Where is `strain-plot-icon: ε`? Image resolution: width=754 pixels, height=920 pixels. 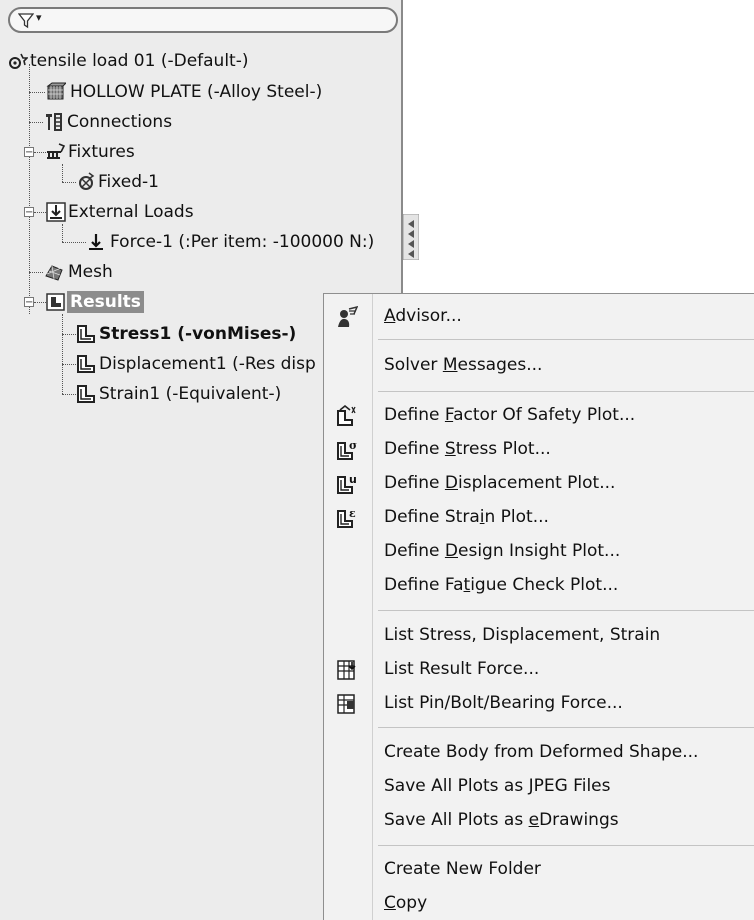 strain-plot-icon: ε is located at coordinates (346, 517).